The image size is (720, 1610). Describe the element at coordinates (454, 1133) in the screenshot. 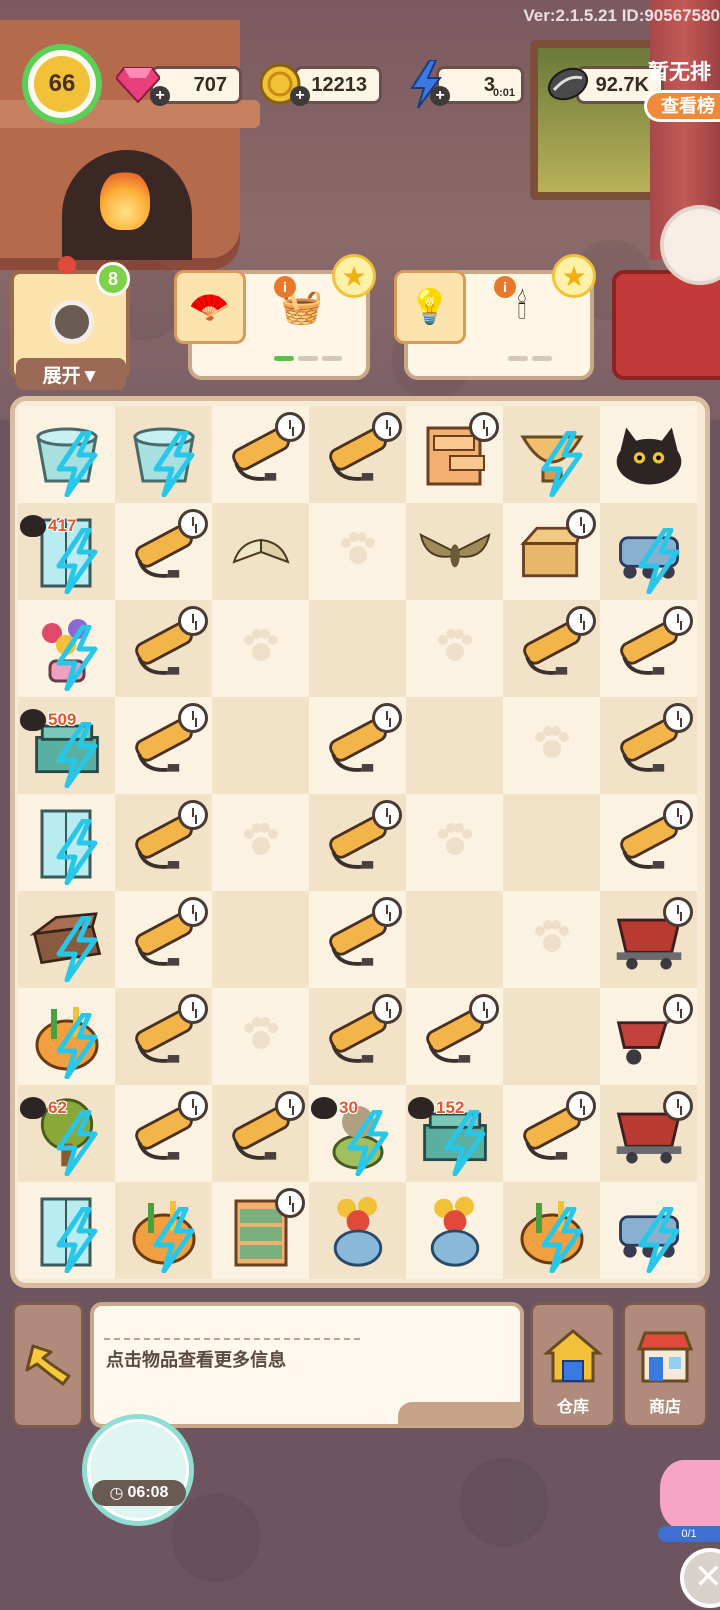

I see `board-cell: 152` at that location.